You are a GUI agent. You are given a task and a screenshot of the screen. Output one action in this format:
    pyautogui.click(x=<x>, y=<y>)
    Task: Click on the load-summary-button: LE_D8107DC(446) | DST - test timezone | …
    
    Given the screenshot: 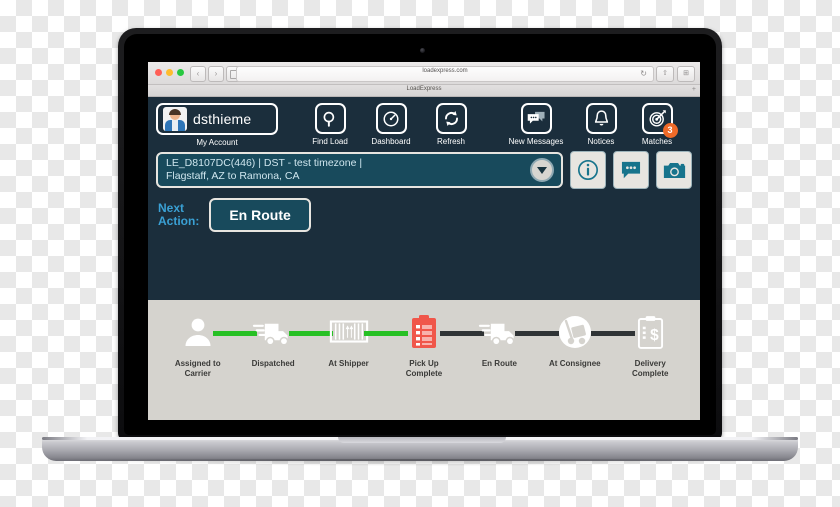 What is the action you would take?
    pyautogui.click(x=359, y=170)
    